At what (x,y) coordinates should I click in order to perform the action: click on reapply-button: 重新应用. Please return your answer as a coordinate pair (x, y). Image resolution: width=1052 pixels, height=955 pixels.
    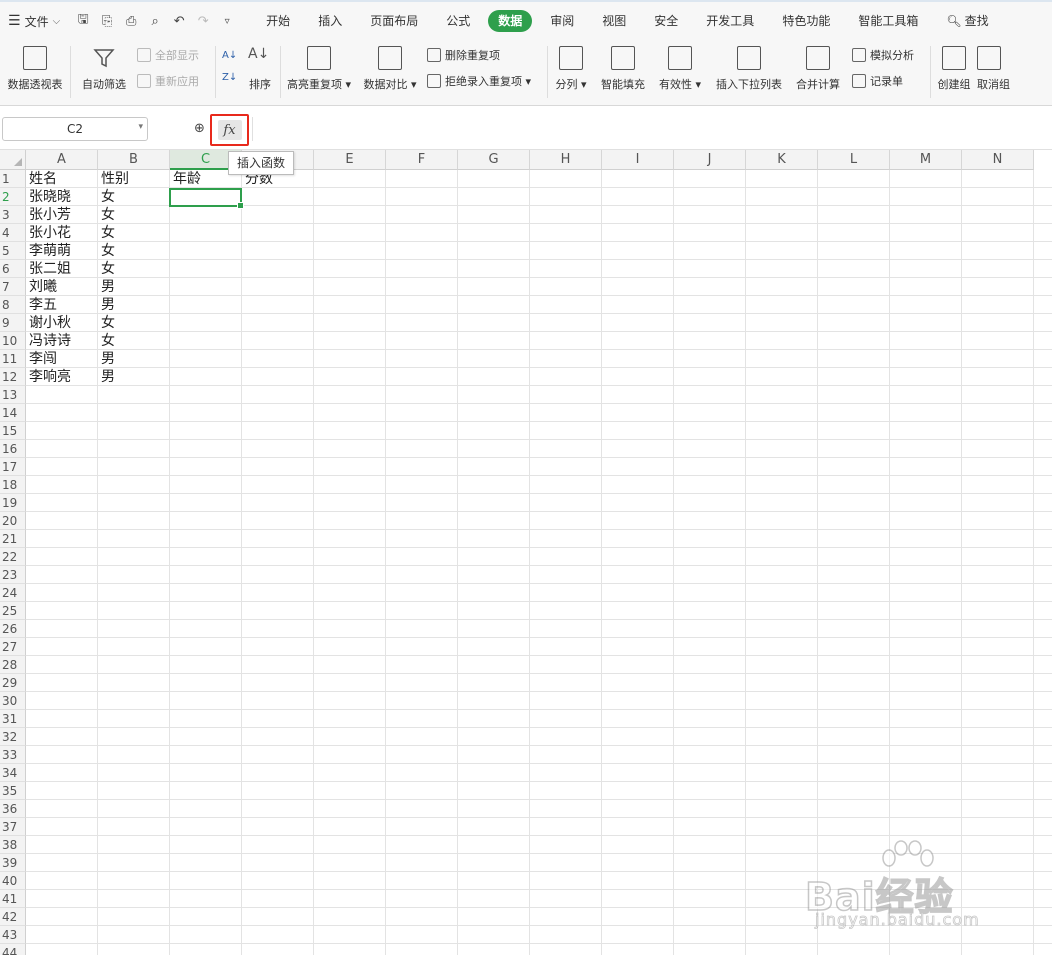
    Looking at the image, I should click on (176, 81).